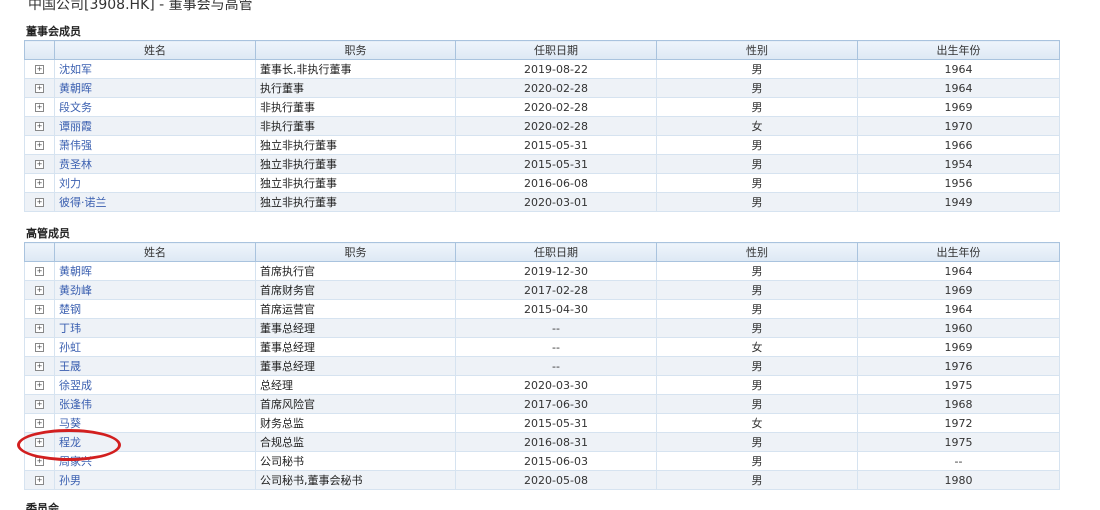  Describe the element at coordinates (958, 347) in the screenshot. I see `birth-year-cell: 1969` at that location.